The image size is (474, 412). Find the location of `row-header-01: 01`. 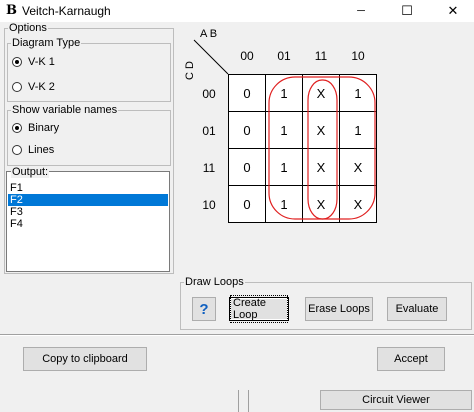

row-header-01: 01 is located at coordinates (209, 131).